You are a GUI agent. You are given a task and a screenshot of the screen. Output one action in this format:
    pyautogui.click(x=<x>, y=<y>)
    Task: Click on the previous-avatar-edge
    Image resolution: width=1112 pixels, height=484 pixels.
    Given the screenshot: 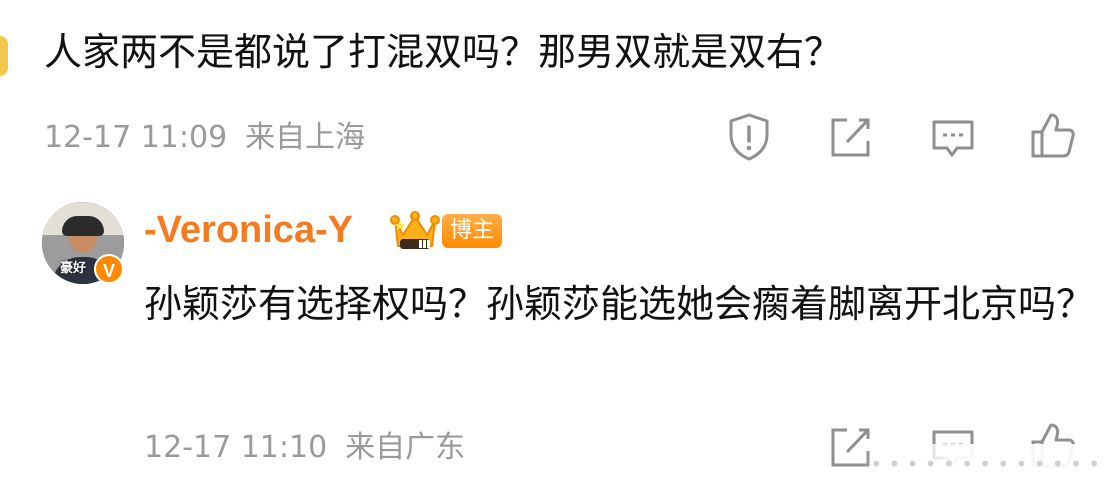 What is the action you would take?
    pyautogui.click(x=4, y=56)
    